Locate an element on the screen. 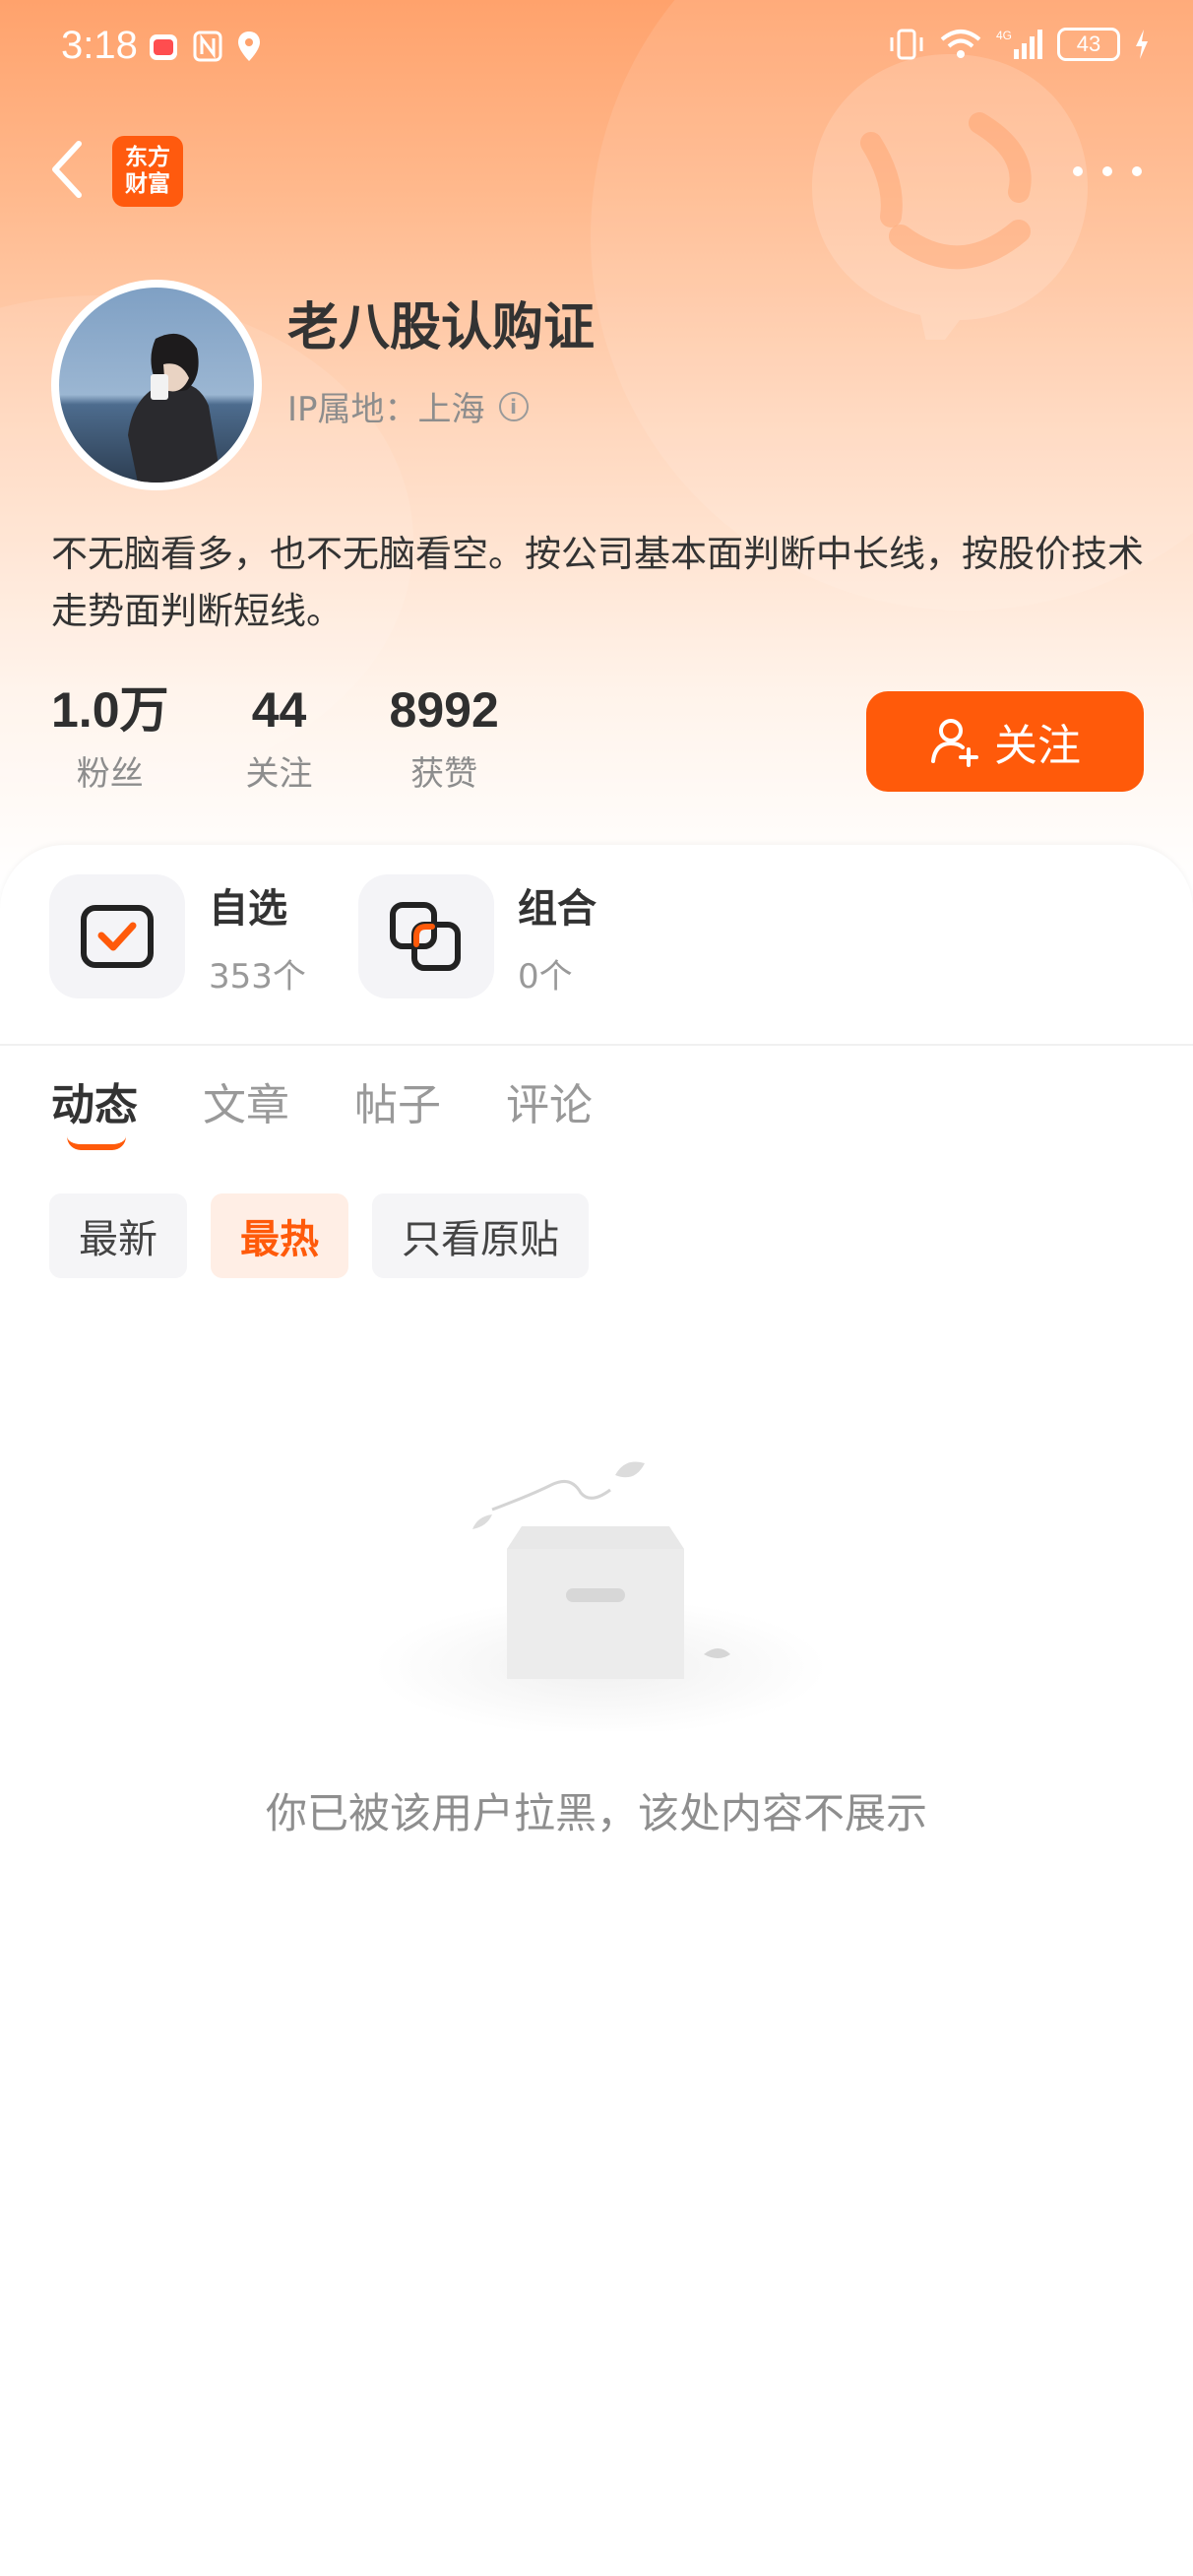  app-logo: 东方 财富 is located at coordinates (147, 171).